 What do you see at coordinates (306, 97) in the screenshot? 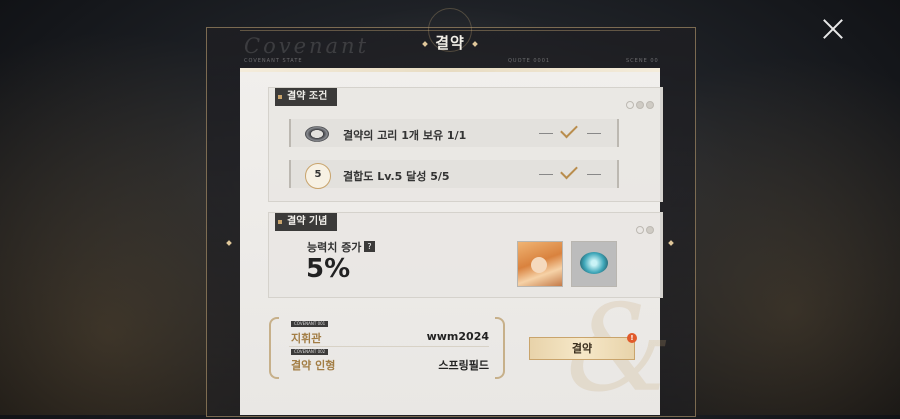
I see `section-title: 결약 조건` at bounding box center [306, 97].